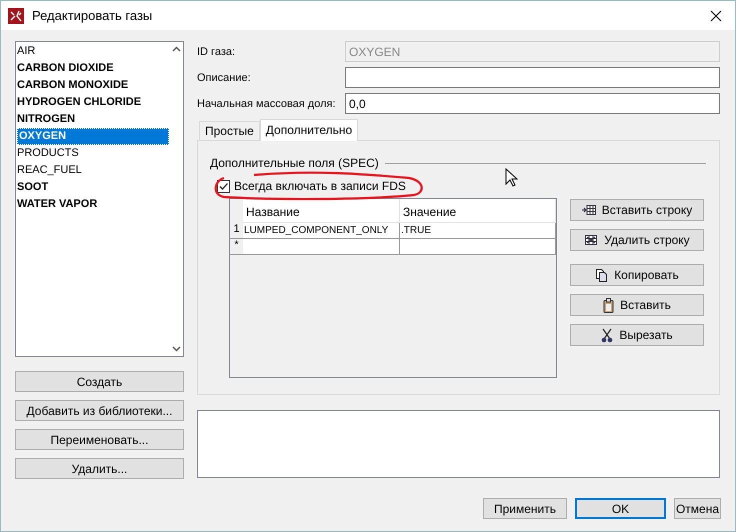  What do you see at coordinates (267, 104) in the screenshot?
I see `field-label: Начальная массовая доля:` at bounding box center [267, 104].